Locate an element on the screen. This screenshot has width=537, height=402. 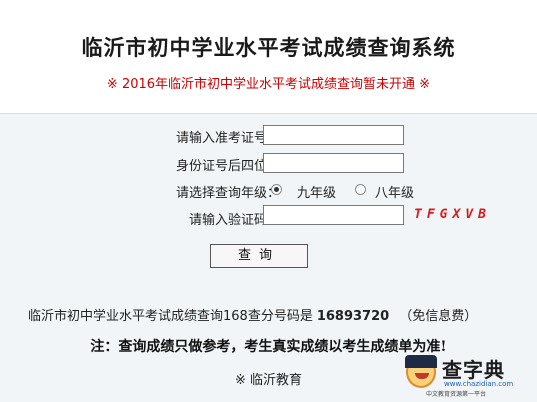
info-line: 临沂市初中学业水平考试成绩查询168查分号码是 16893720 （免信息费） is located at coordinates (252, 314).